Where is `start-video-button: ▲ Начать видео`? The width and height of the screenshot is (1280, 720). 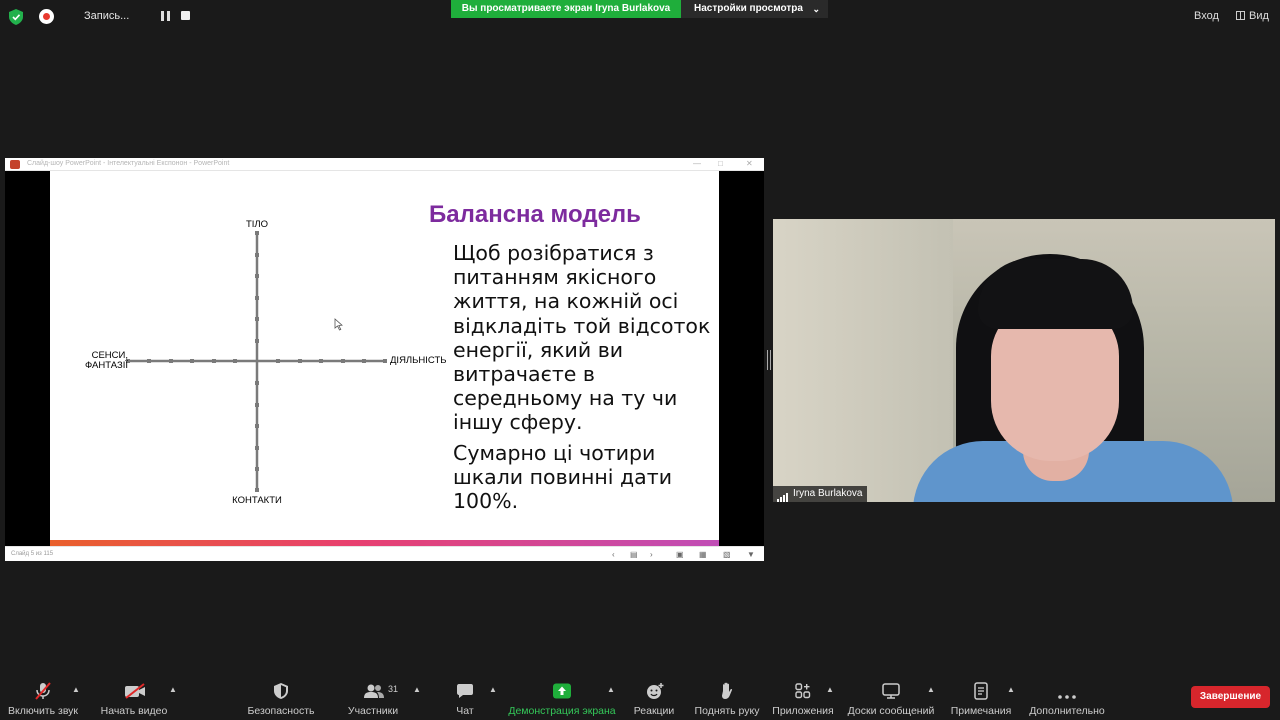
start-video-button: ▲ Начать видео is located at coordinates (136, 696).